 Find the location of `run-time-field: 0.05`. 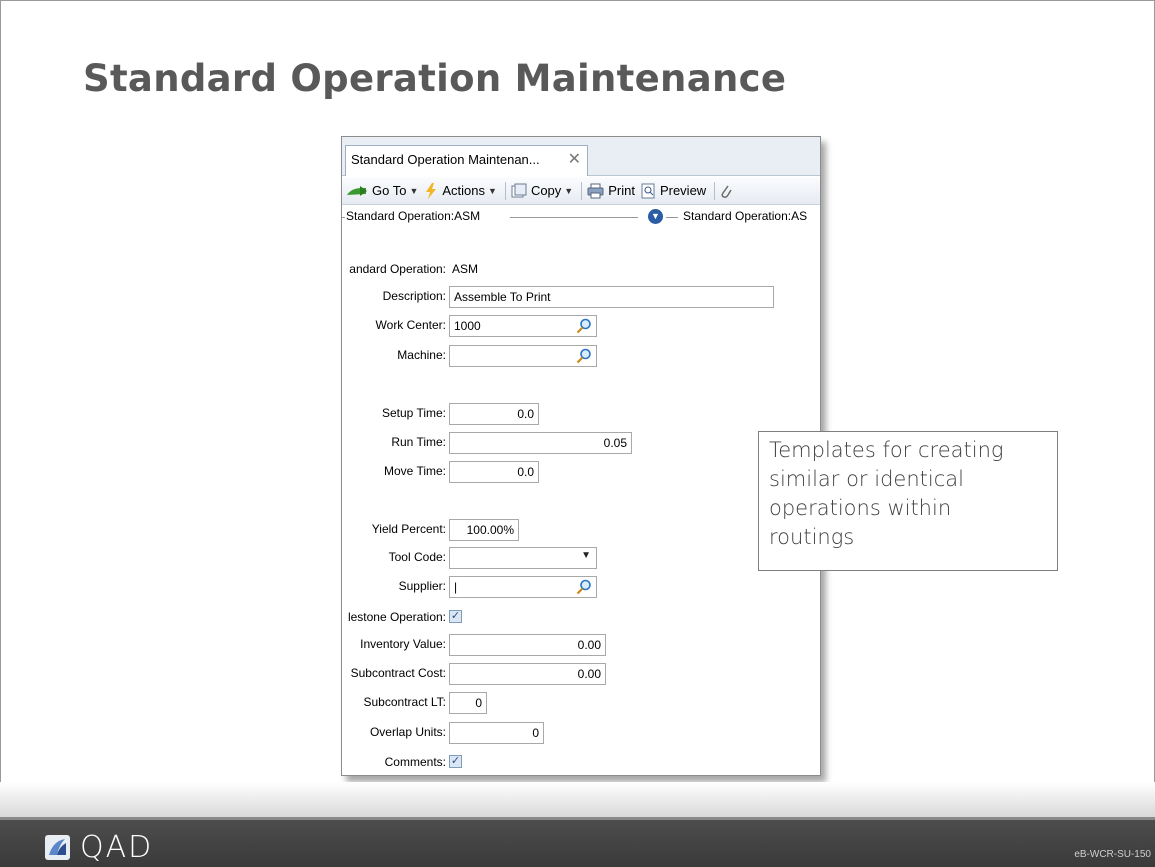

run-time-field: 0.05 is located at coordinates (540, 443).